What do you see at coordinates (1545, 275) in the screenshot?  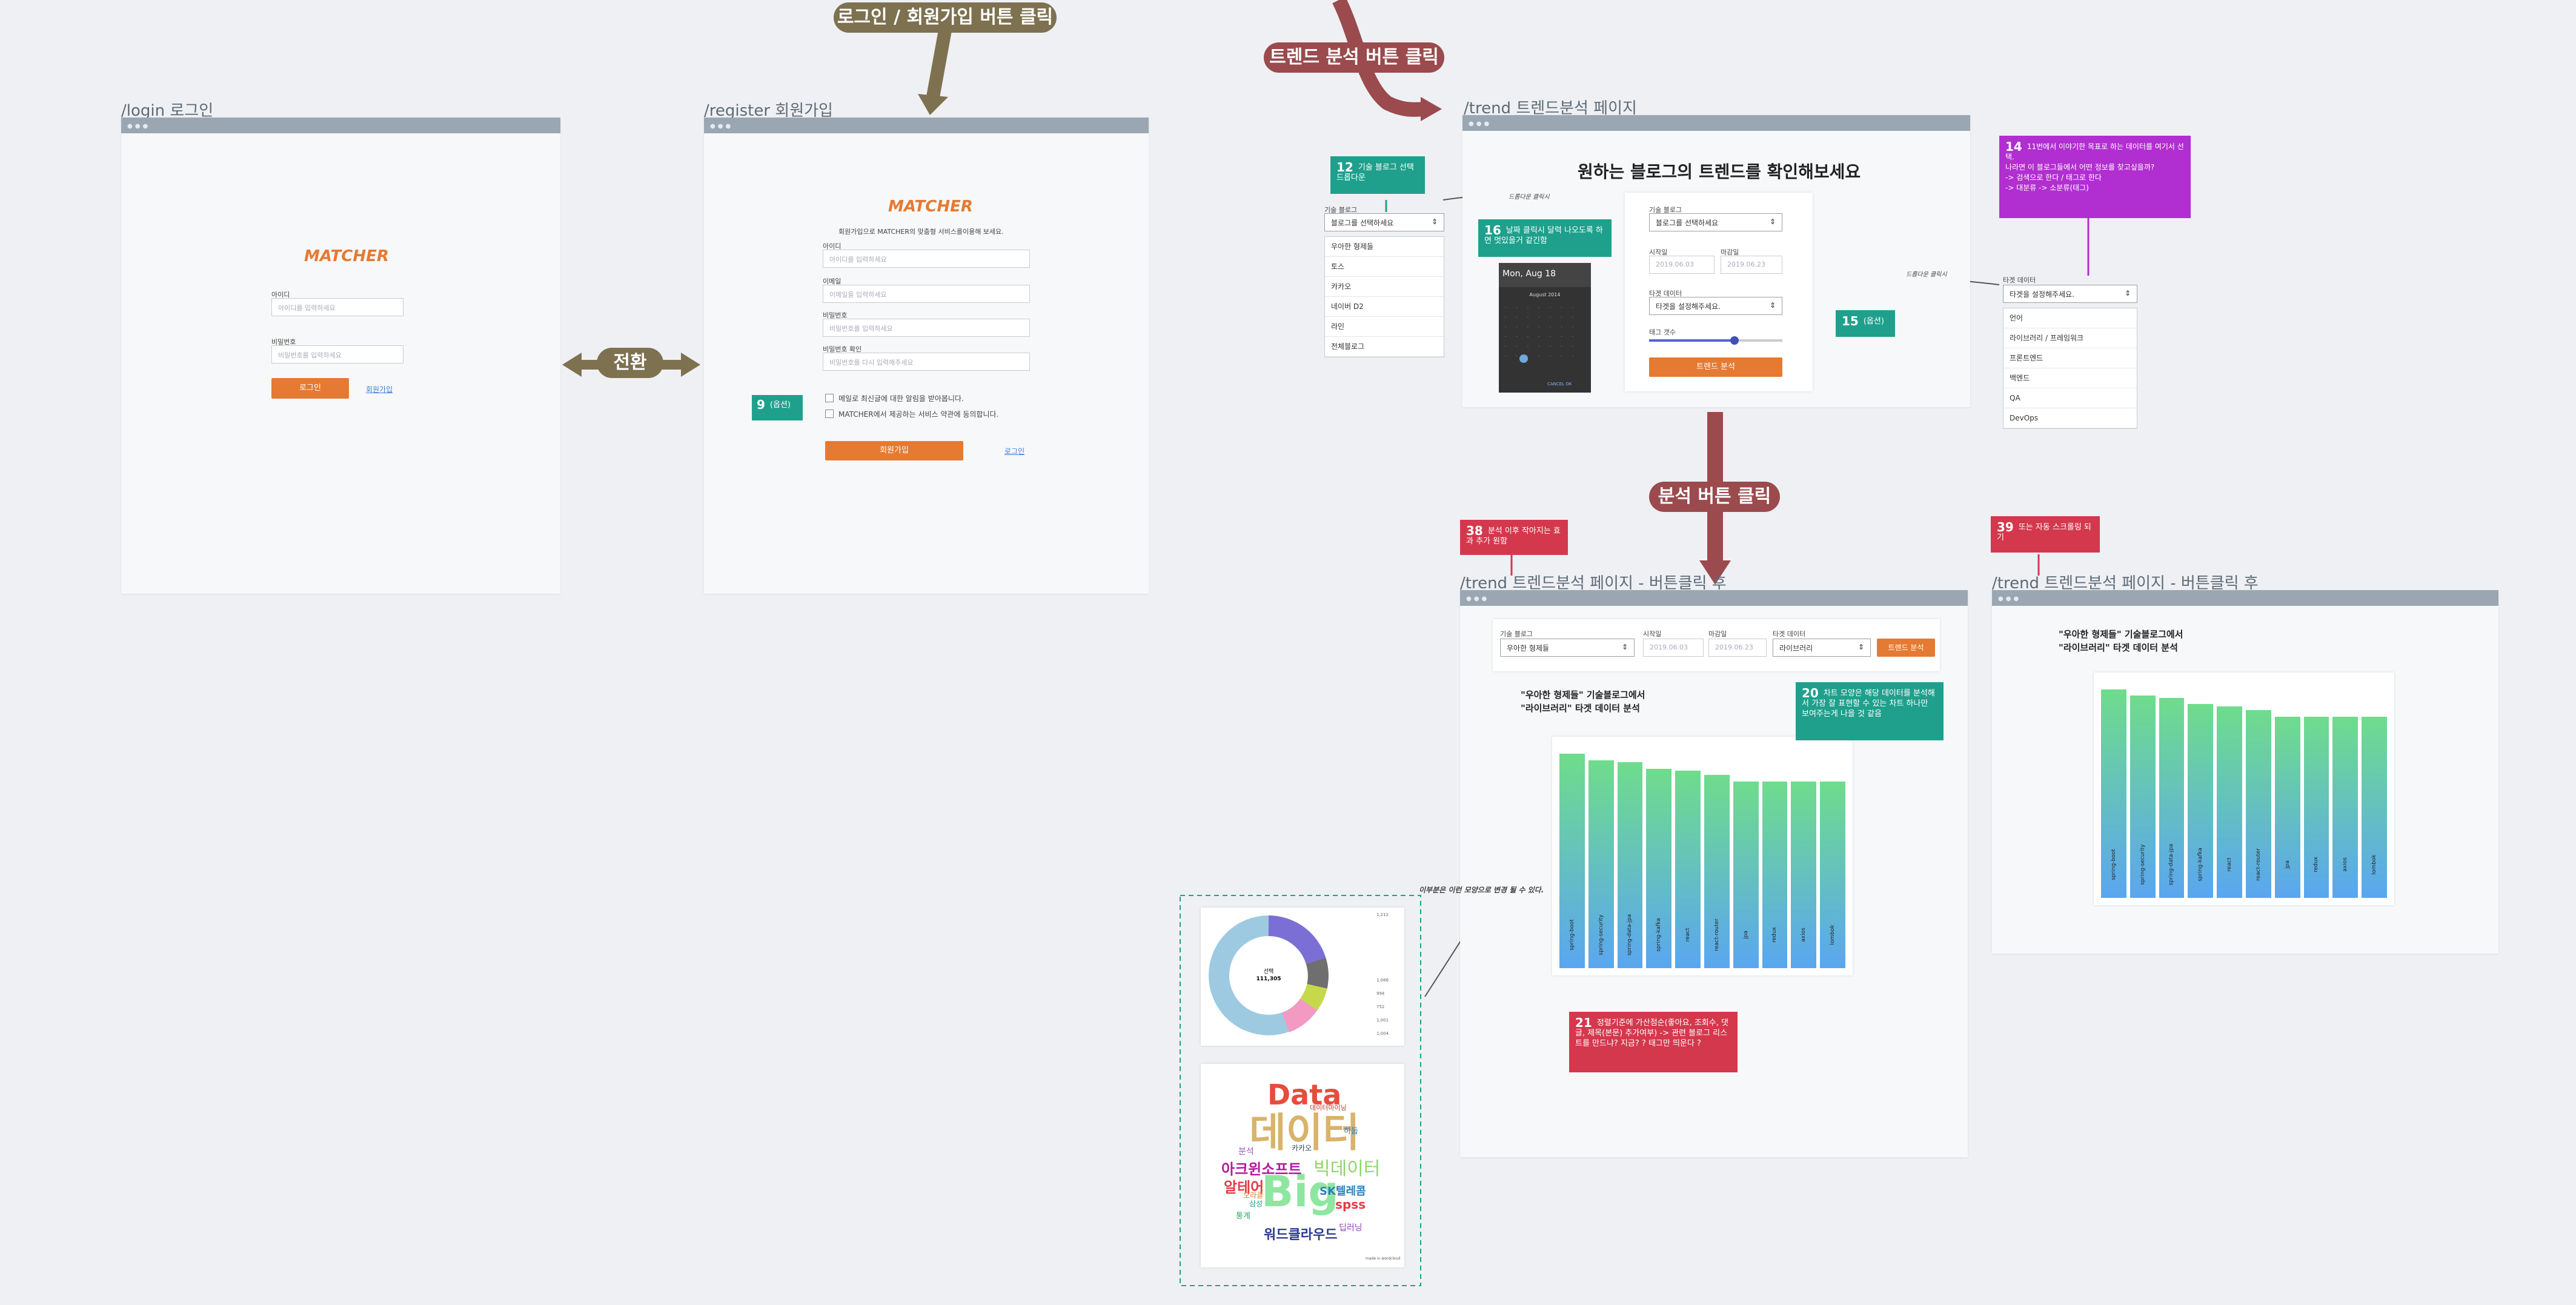 I see `calendar-date-title: Mon, Aug 18` at bounding box center [1545, 275].